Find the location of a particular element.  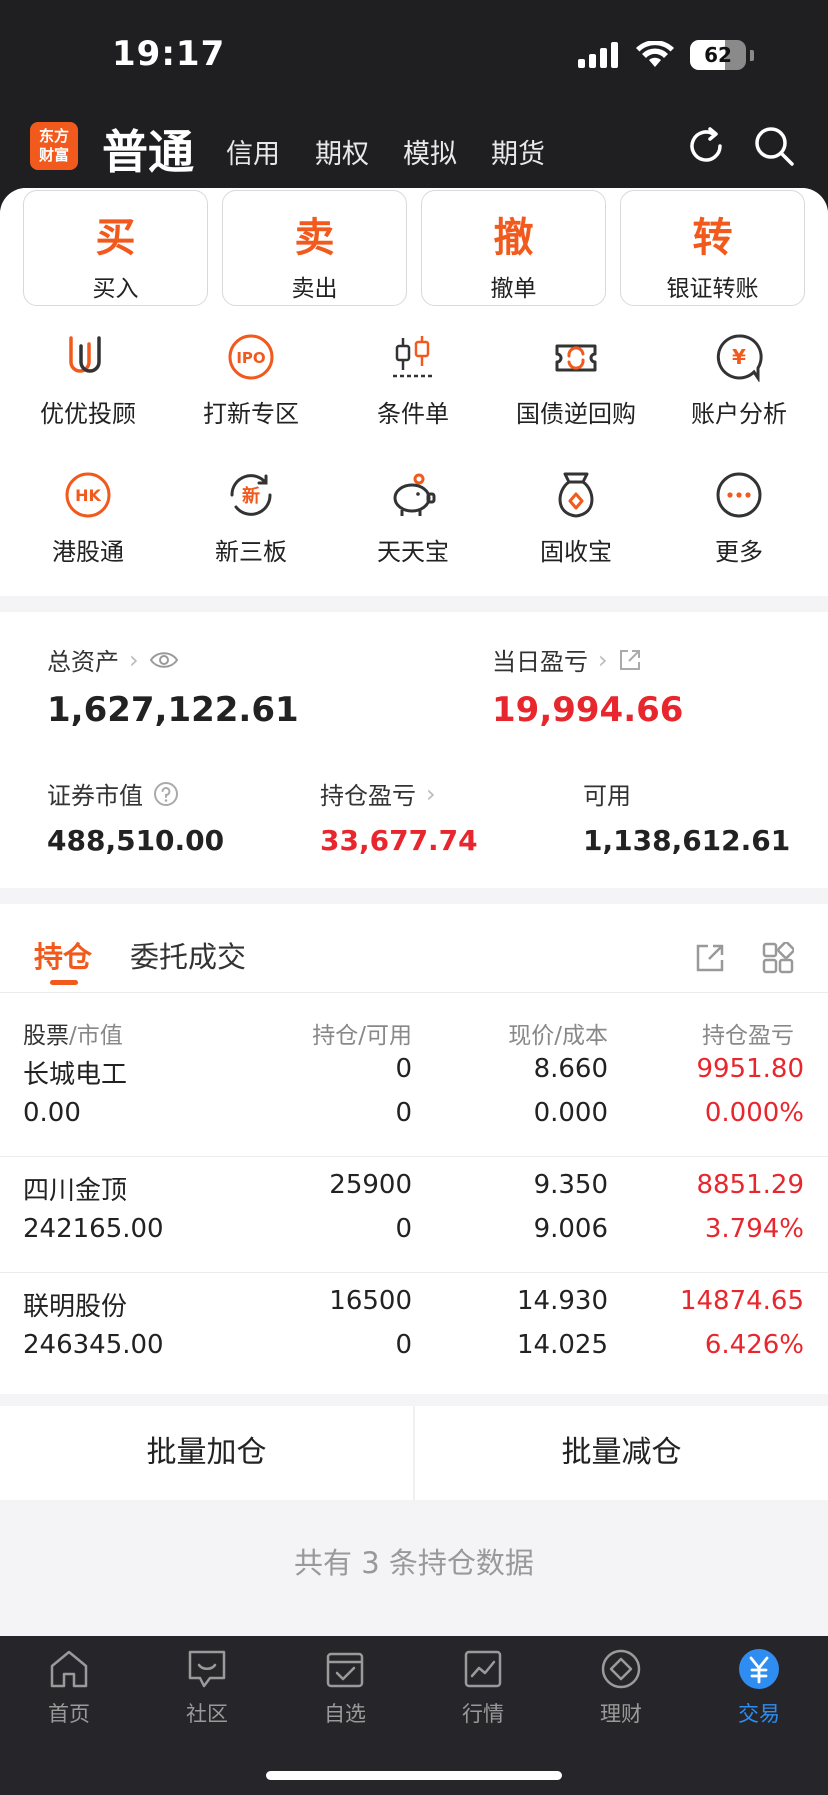

home-icon is located at coordinates (69, 1669).